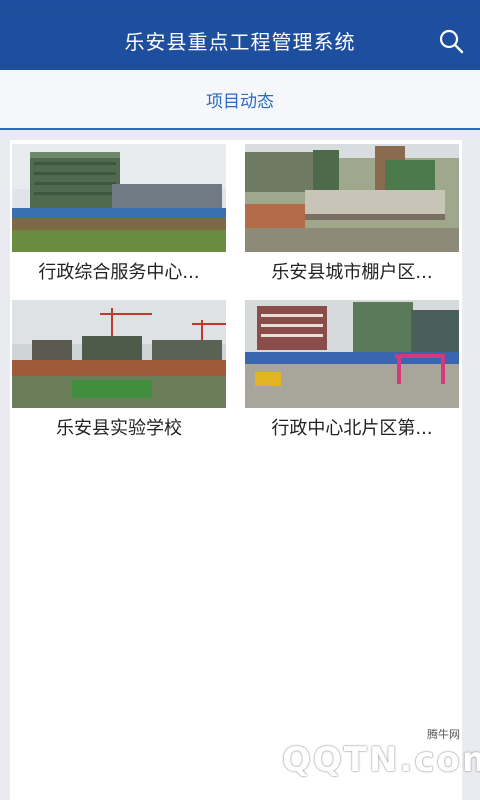 The width and height of the screenshot is (480, 800). I want to click on app-title: 乐安县重点工程管理系统, so click(240, 41).